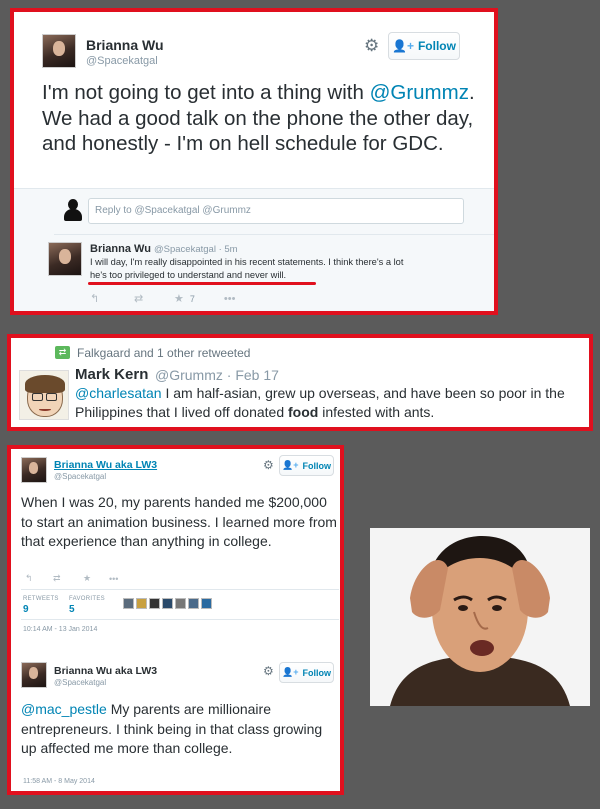 This screenshot has height=809, width=600. I want to click on favorites-count: 5, so click(72, 609).